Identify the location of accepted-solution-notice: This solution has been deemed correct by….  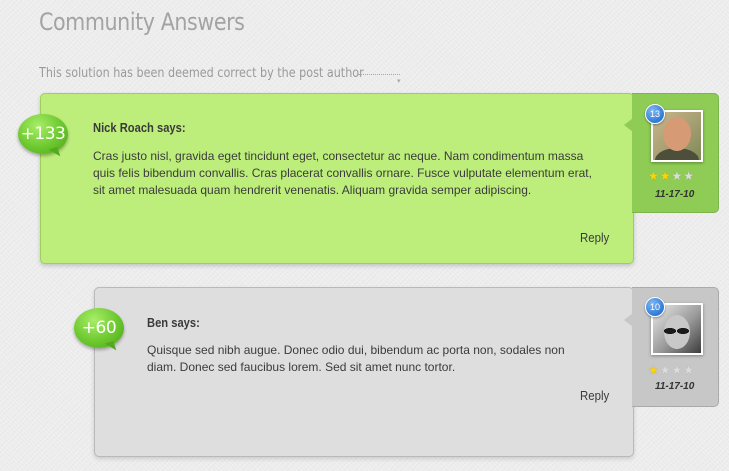
(201, 73).